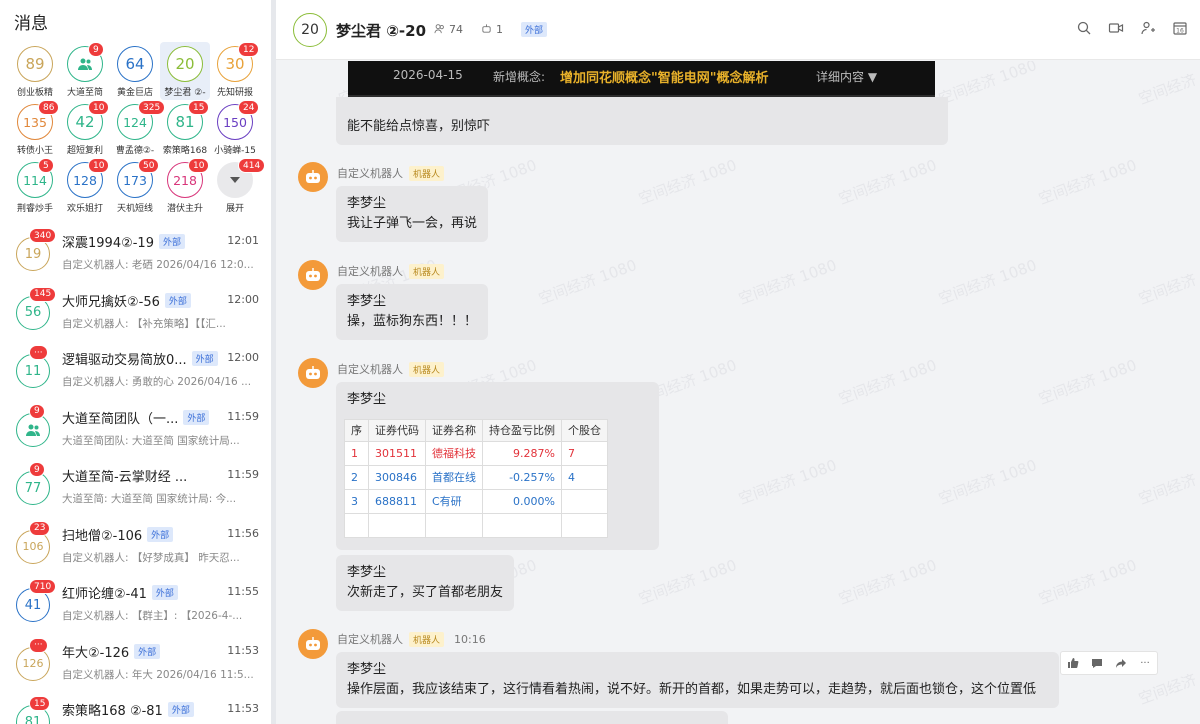 The image size is (1200, 724). What do you see at coordinates (584, 477) in the screenshot?
I see `table-cell: 4` at bounding box center [584, 477].